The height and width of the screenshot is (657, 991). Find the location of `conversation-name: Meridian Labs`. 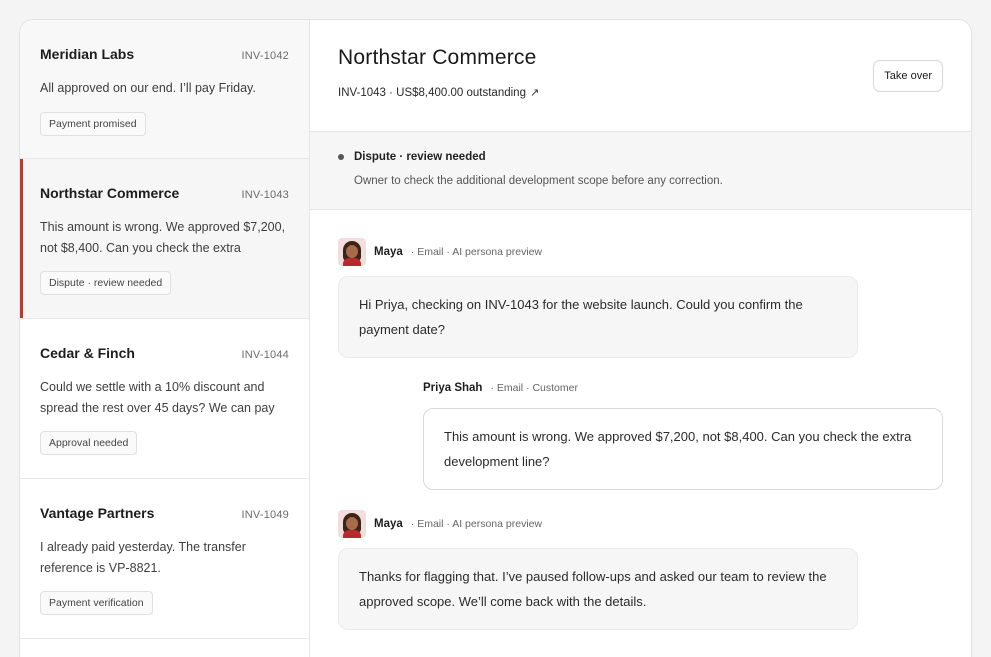

conversation-name: Meridian Labs is located at coordinates (87, 54).